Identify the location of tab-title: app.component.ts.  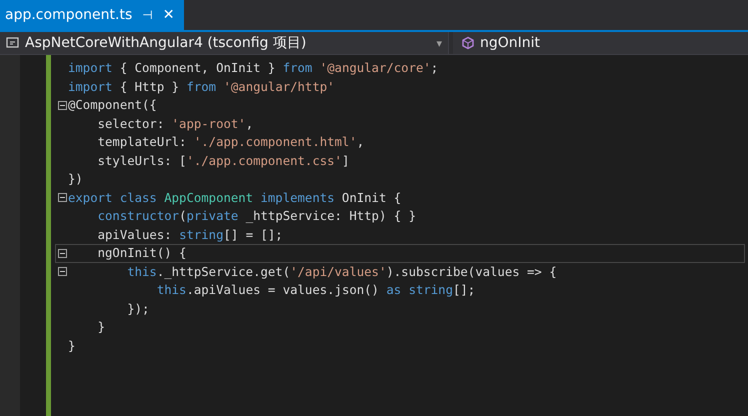
(68, 15).